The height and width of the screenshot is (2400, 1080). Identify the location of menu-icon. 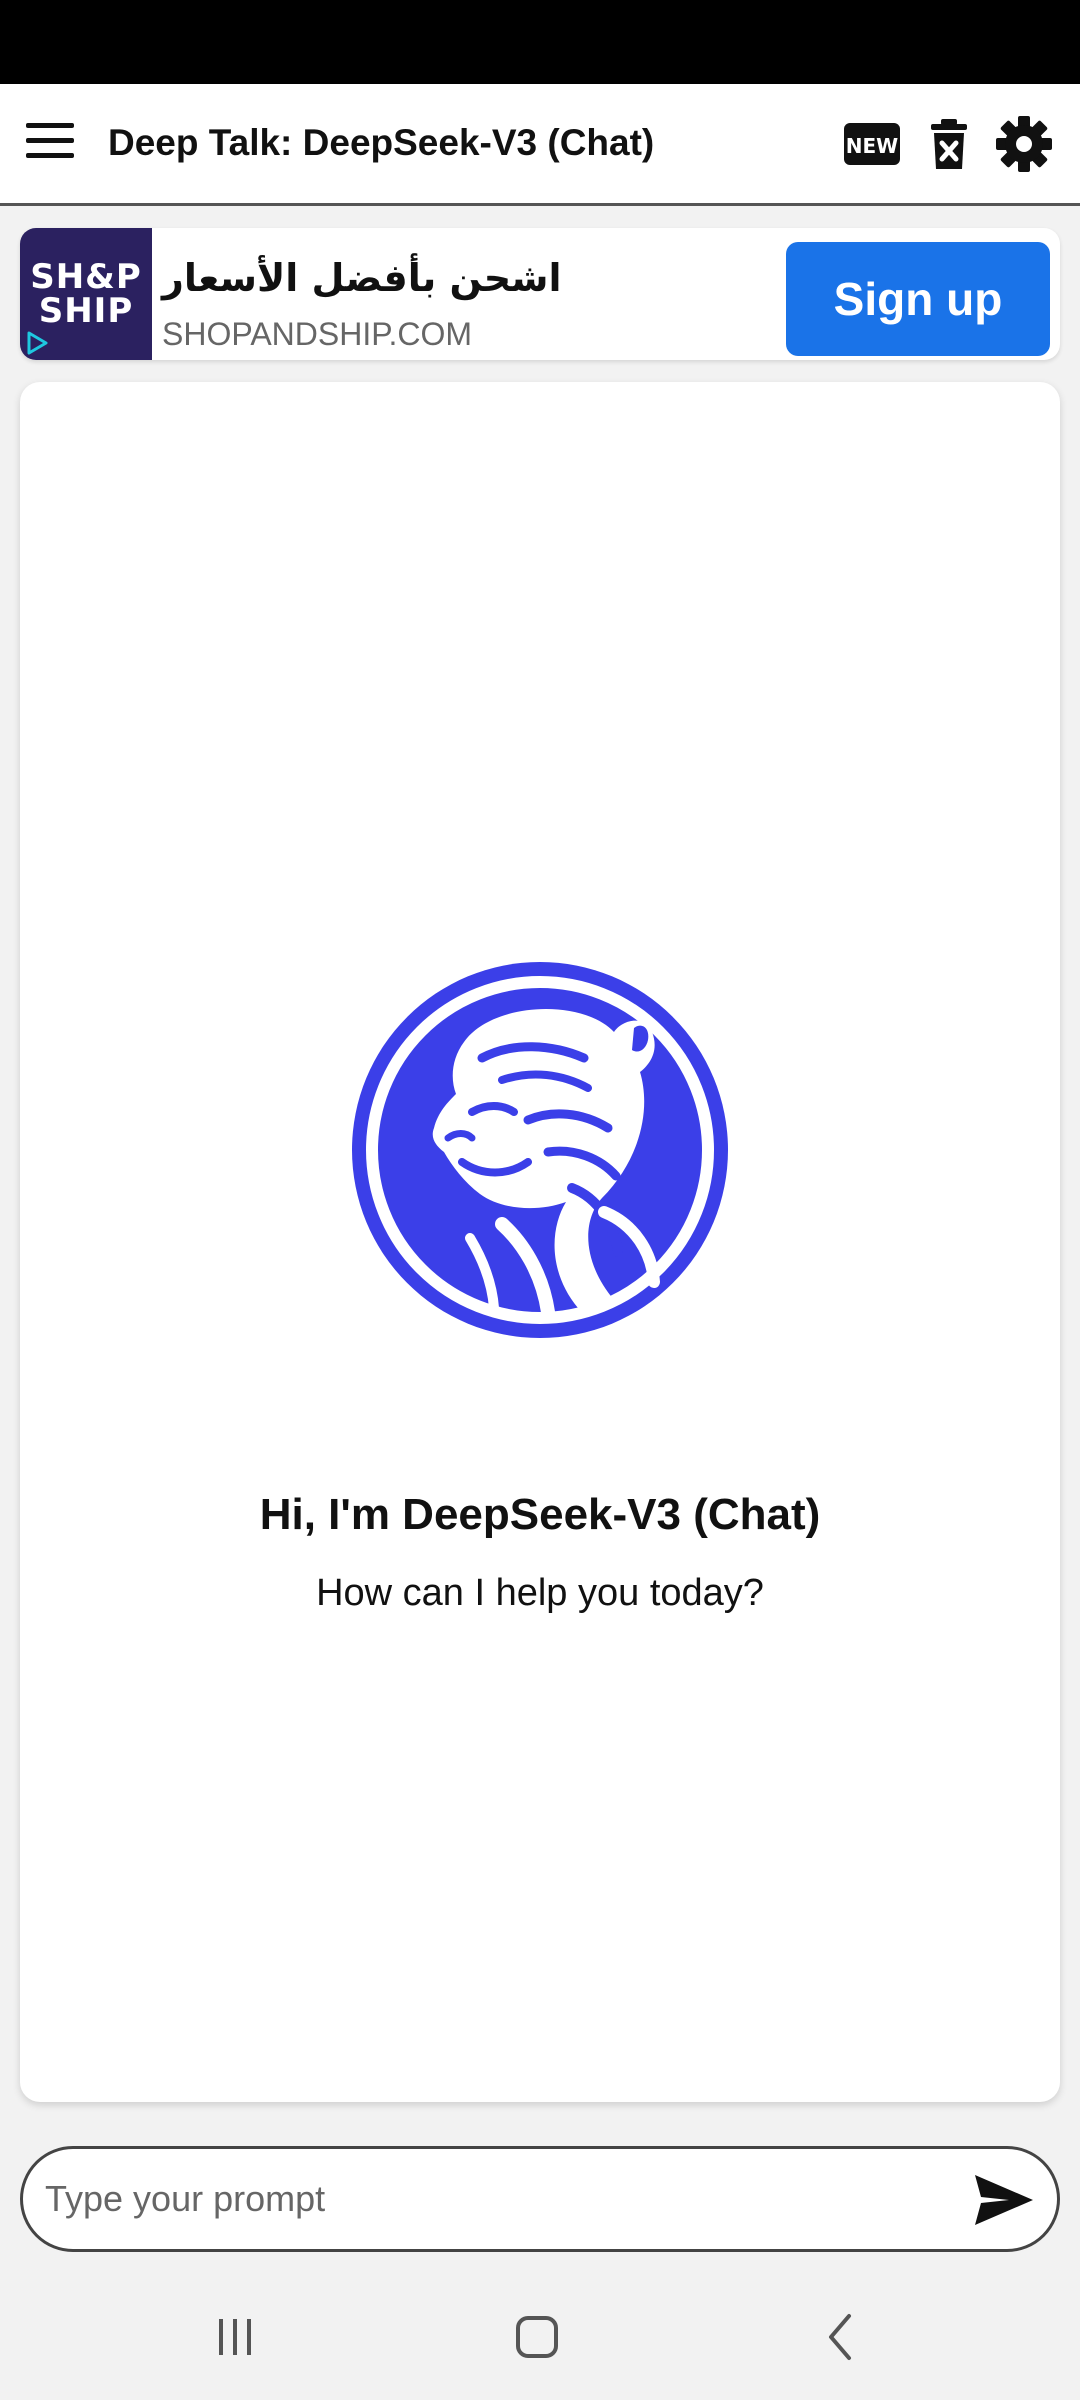
(50, 140).